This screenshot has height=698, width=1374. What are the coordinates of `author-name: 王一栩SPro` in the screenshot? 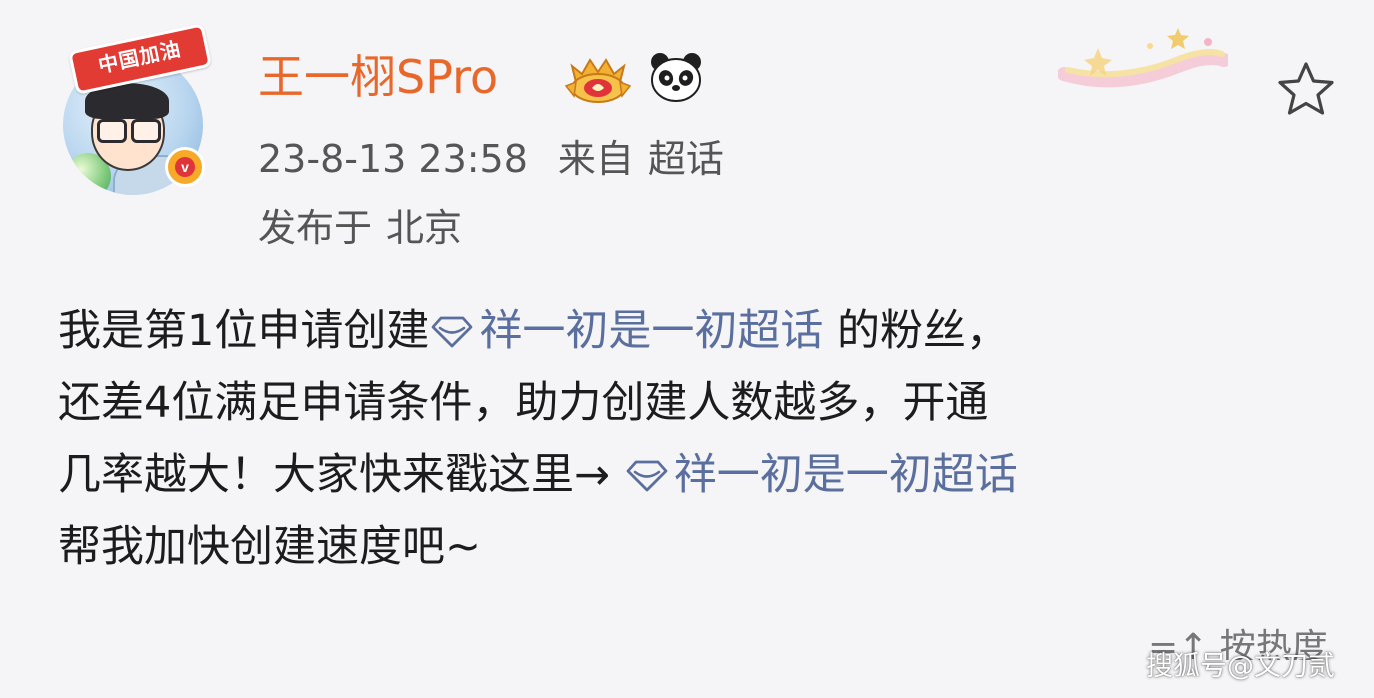 It's located at (378, 77).